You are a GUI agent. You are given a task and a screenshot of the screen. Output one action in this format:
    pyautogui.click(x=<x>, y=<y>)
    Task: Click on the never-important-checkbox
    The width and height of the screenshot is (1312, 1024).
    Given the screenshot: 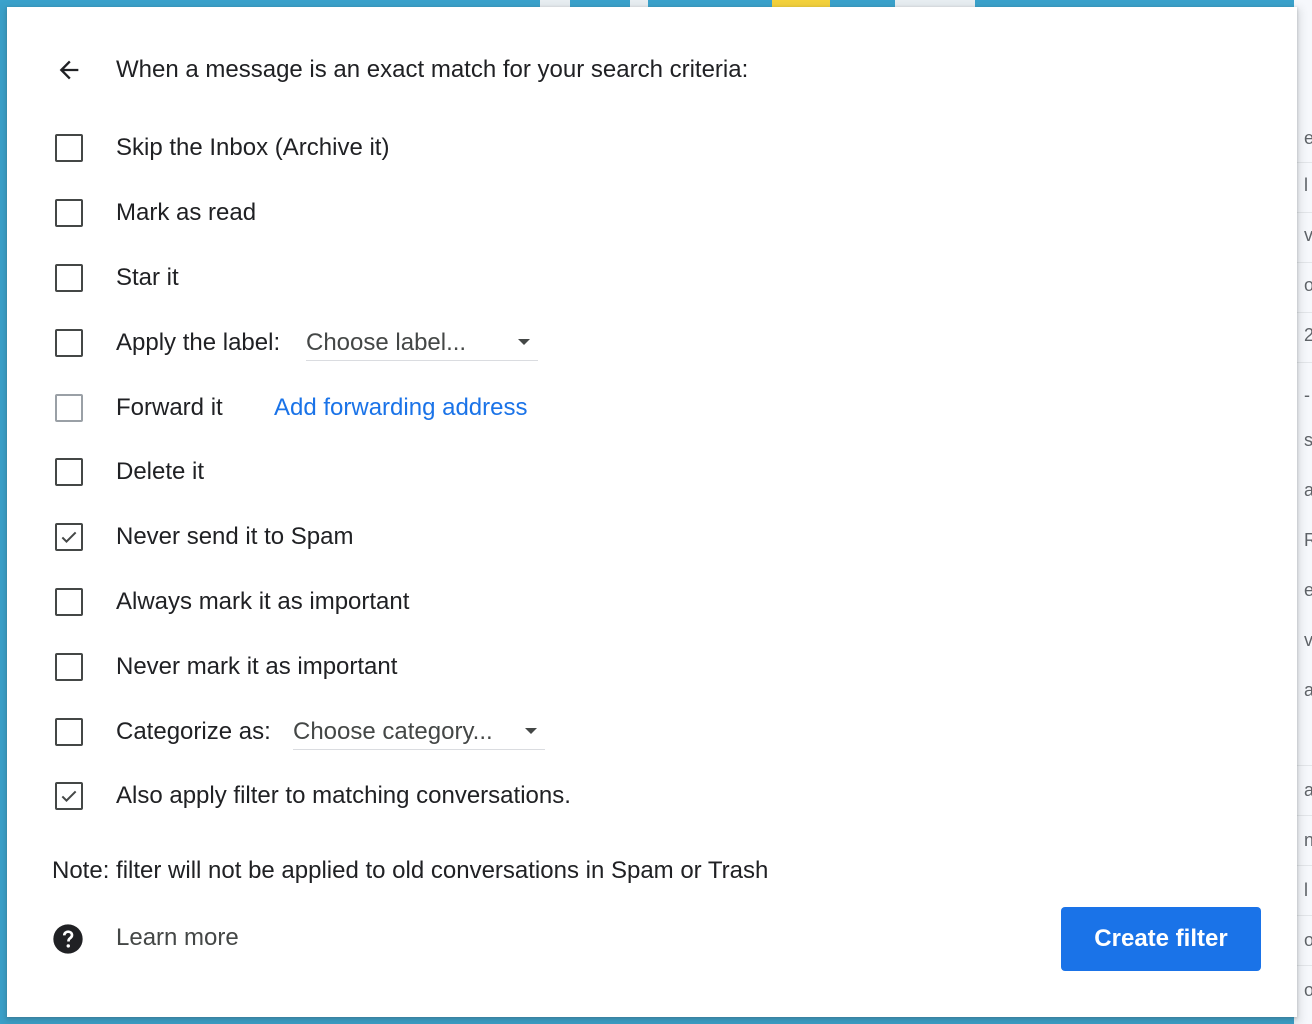 What is the action you would take?
    pyautogui.click(x=69, y=667)
    